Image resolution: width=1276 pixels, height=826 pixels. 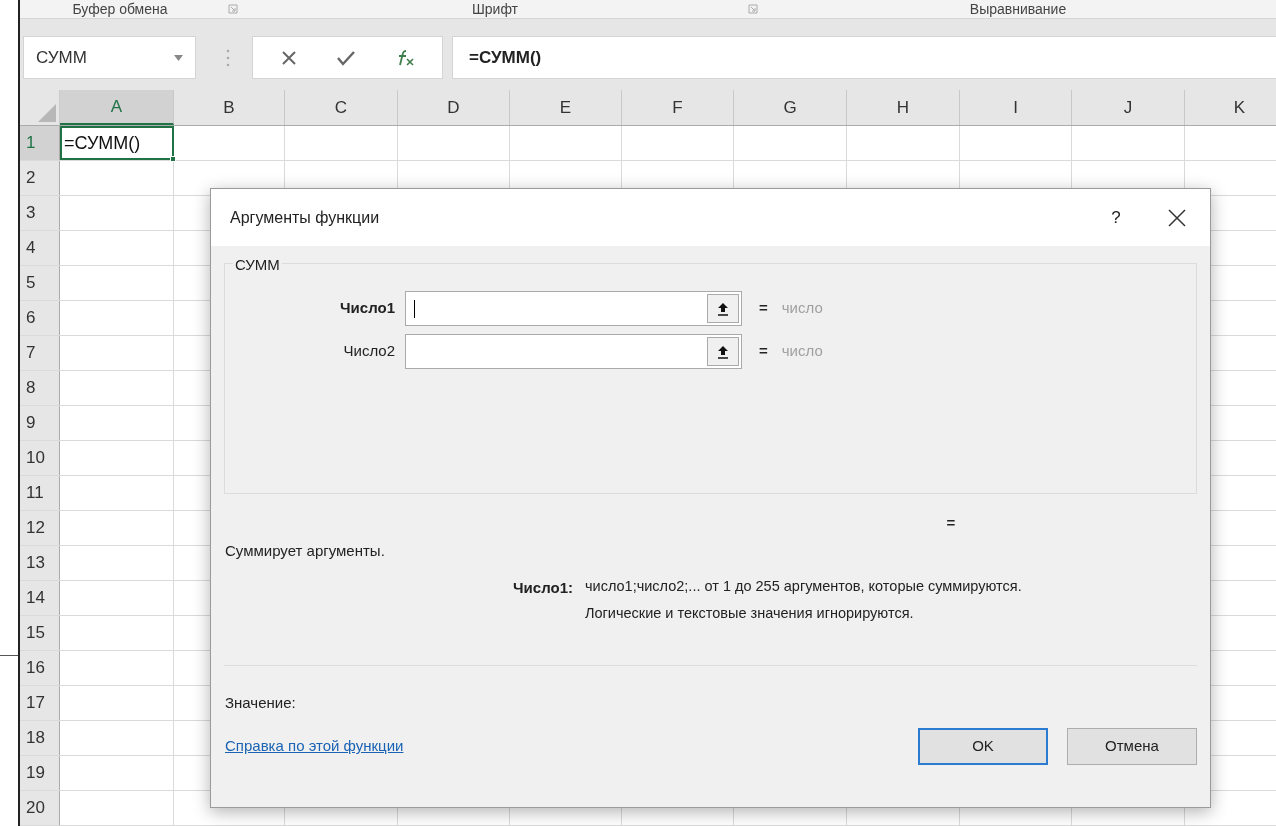 What do you see at coordinates (40, 703) in the screenshot?
I see `row-header: 17` at bounding box center [40, 703].